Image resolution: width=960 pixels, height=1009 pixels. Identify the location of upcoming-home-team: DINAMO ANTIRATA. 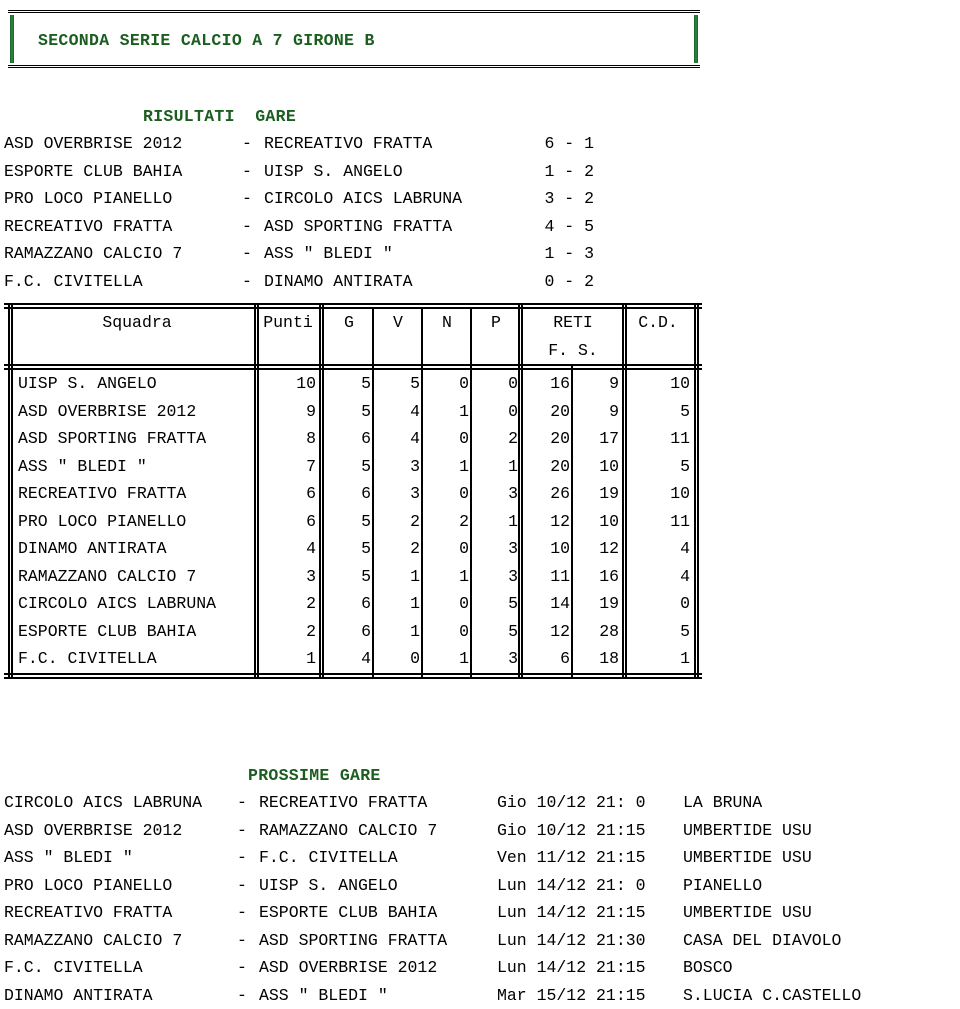
(120, 995).